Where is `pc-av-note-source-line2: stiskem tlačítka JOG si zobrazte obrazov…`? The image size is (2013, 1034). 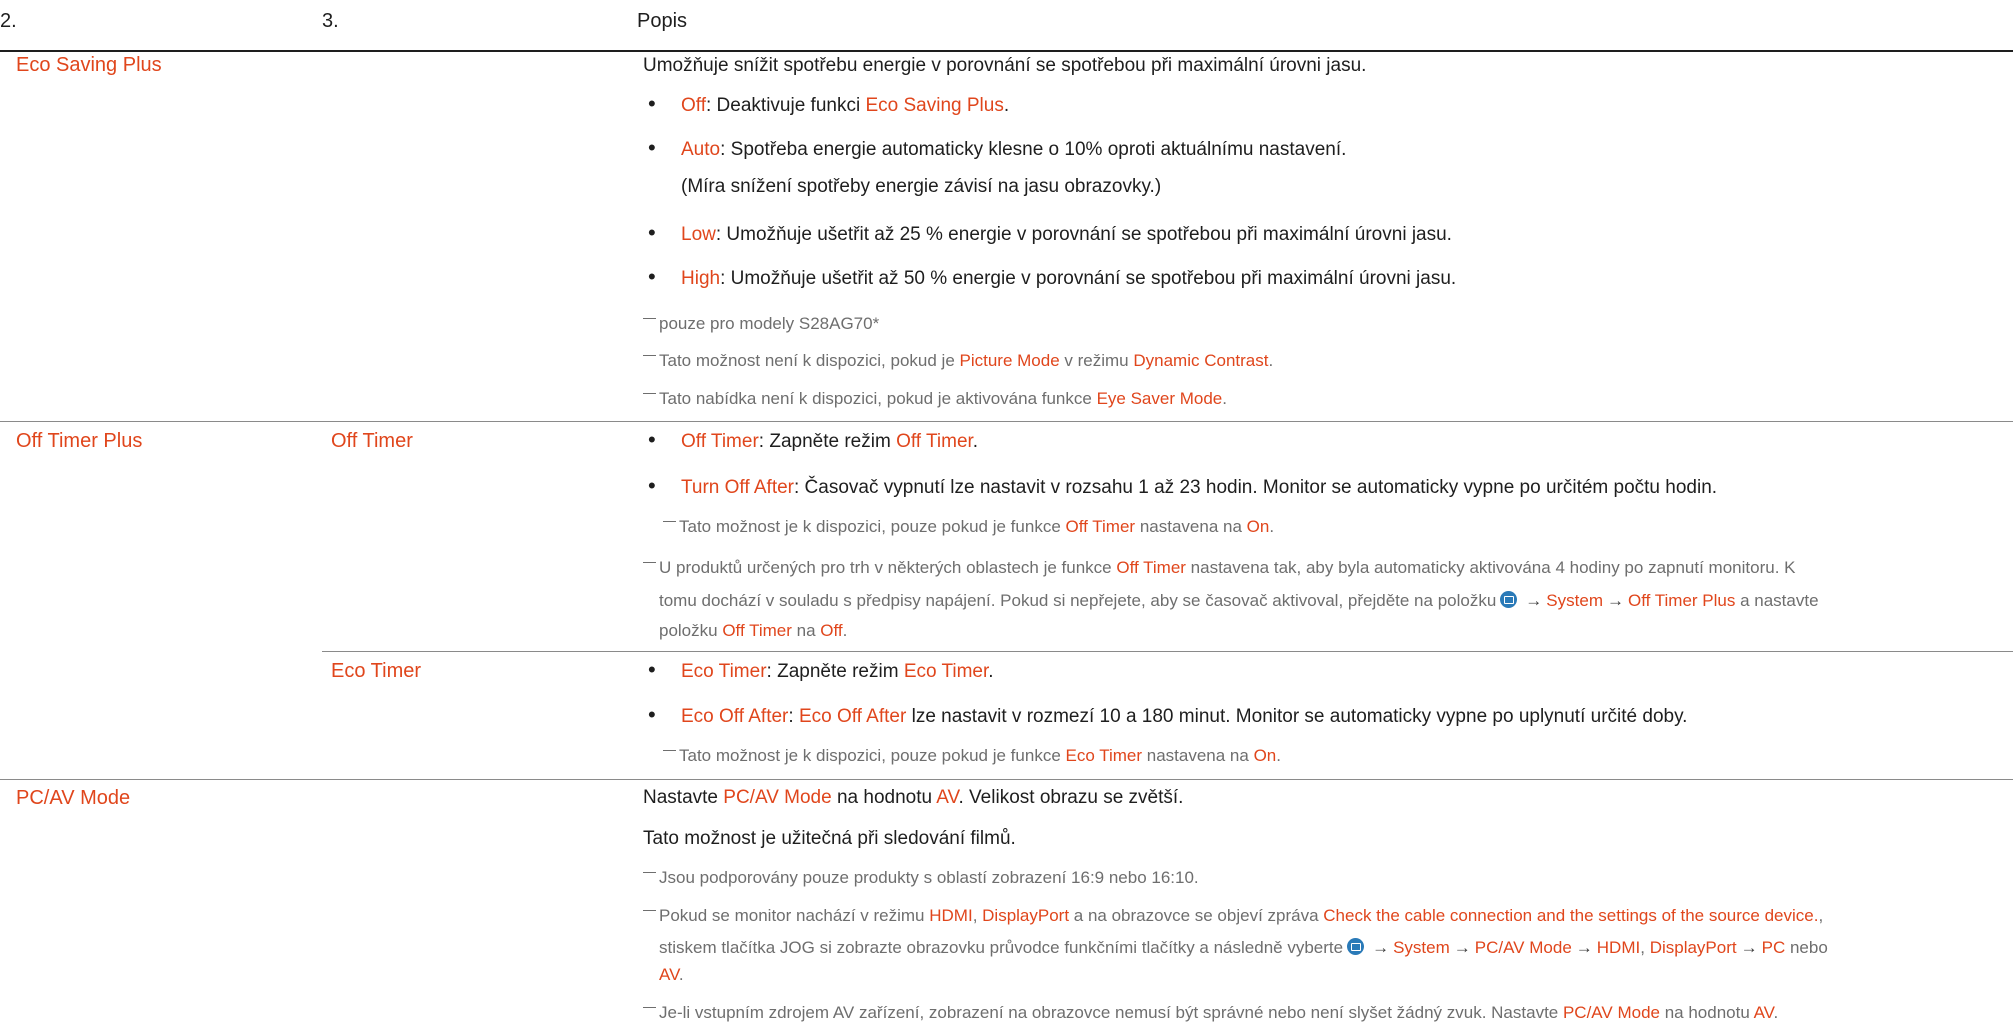
pc-av-note-source-line2: stiskem tlačítka JOG si zobrazte obrazov… is located at coordinates (1243, 947).